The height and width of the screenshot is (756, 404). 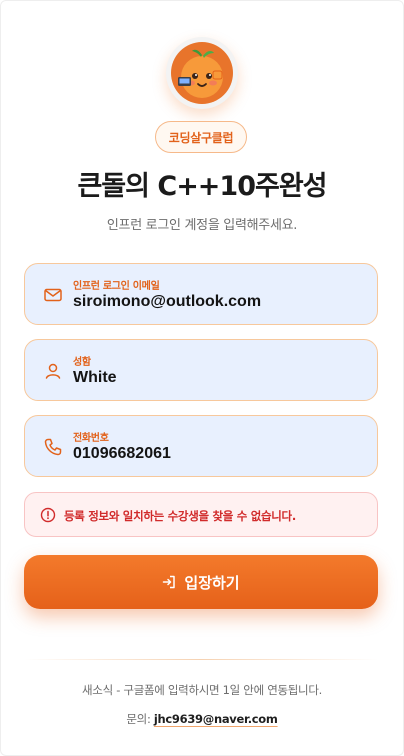 I want to click on enter-button: 입장하기, so click(x=201, y=582).